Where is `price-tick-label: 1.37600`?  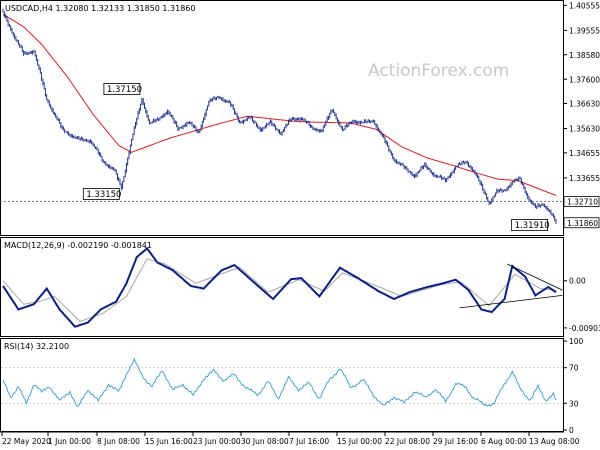 price-tick-label: 1.37600 is located at coordinates (584, 79).